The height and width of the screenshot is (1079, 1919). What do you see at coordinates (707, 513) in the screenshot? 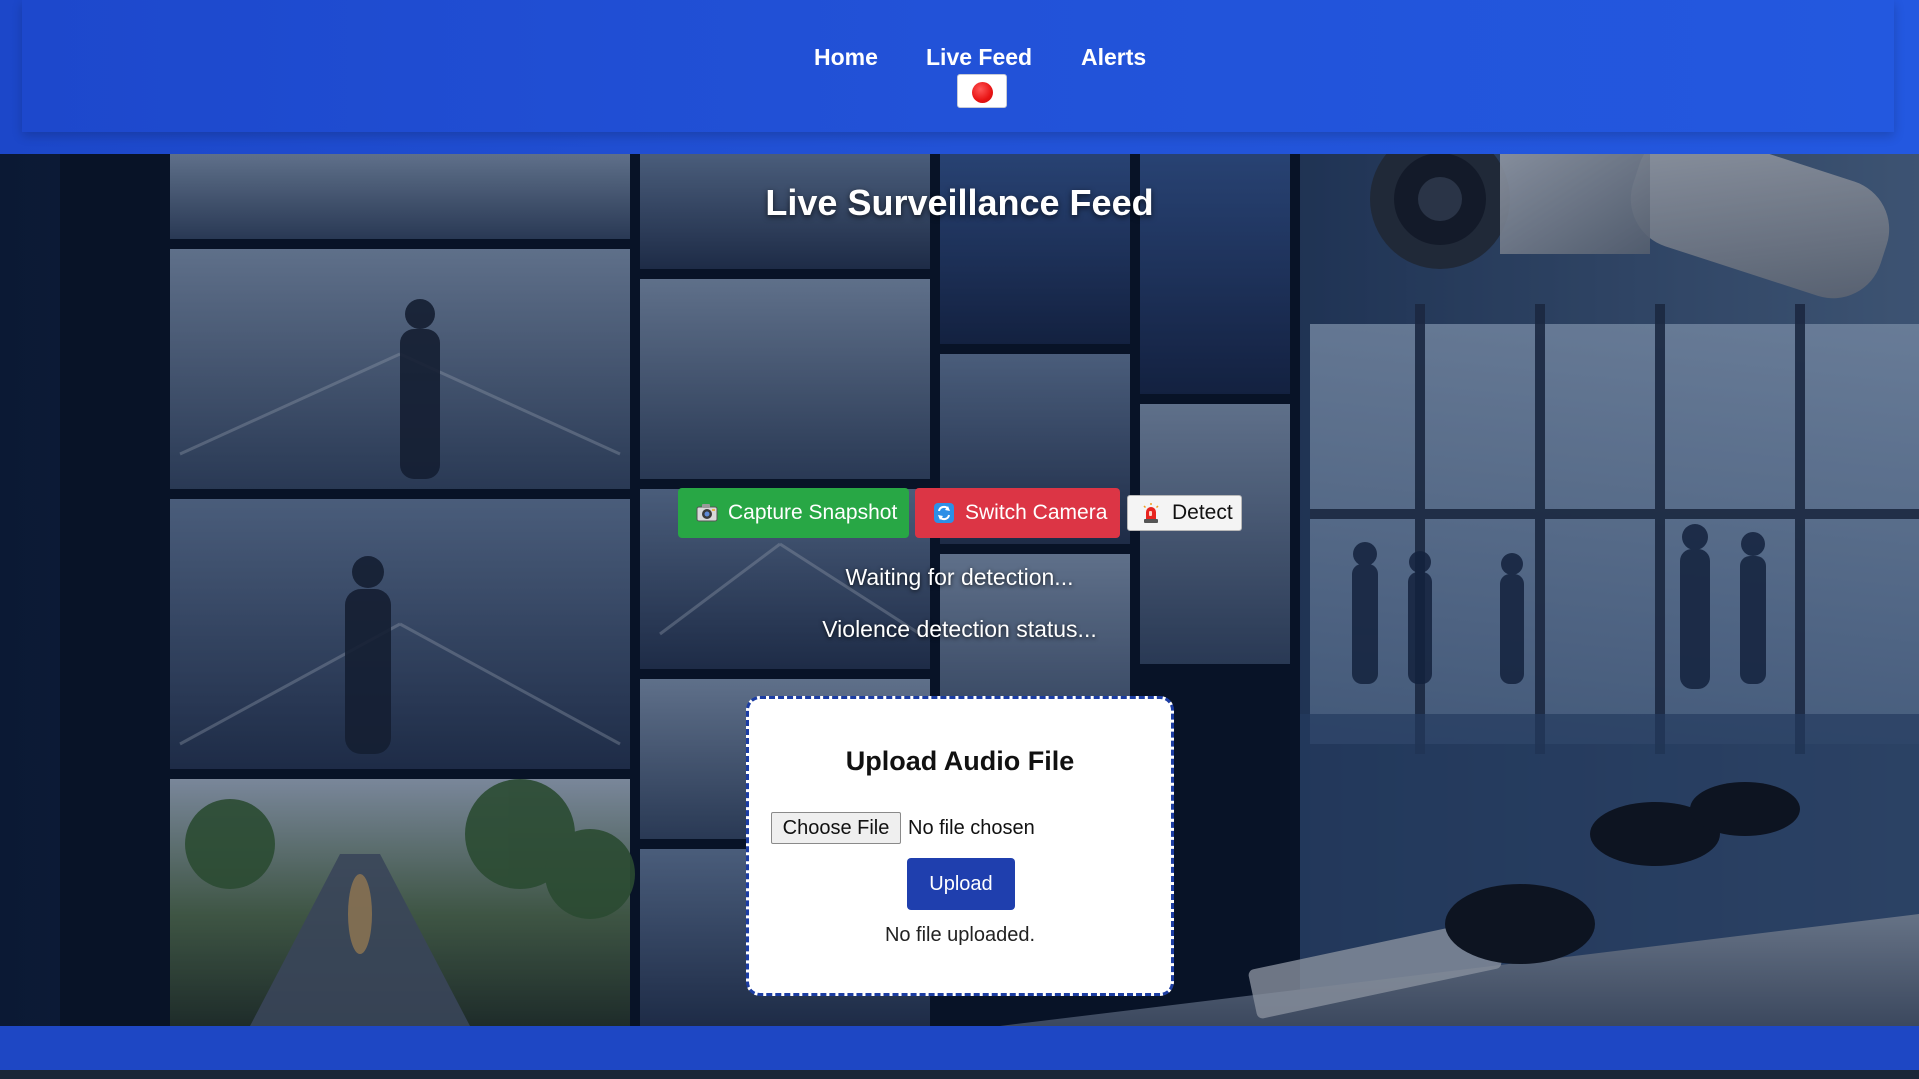
I see `camera-icon` at bounding box center [707, 513].